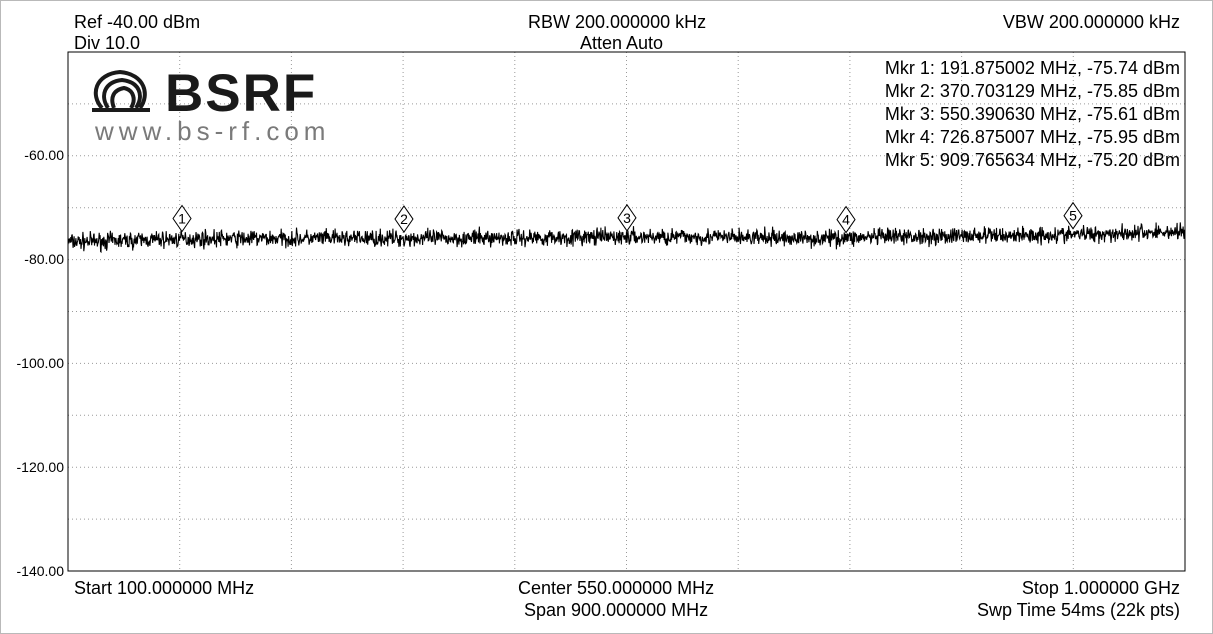  What do you see at coordinates (1032, 68) in the screenshot?
I see `marker-readout: Mkr 1: 191.875002 MHz, -75.74 dBm` at bounding box center [1032, 68].